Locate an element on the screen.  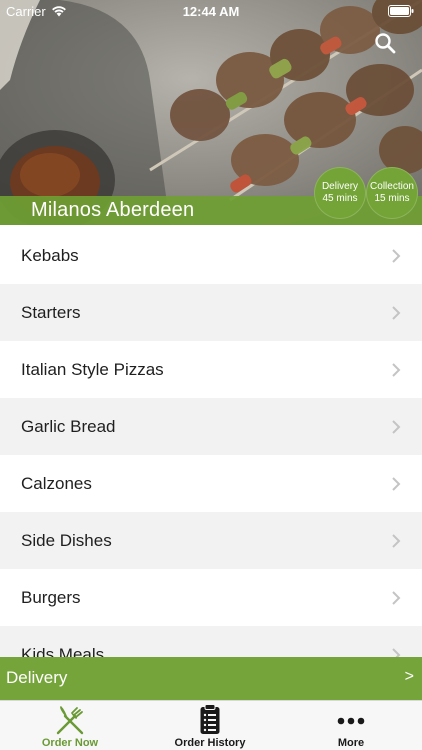
category-label: Starters is located at coordinates (51, 312).